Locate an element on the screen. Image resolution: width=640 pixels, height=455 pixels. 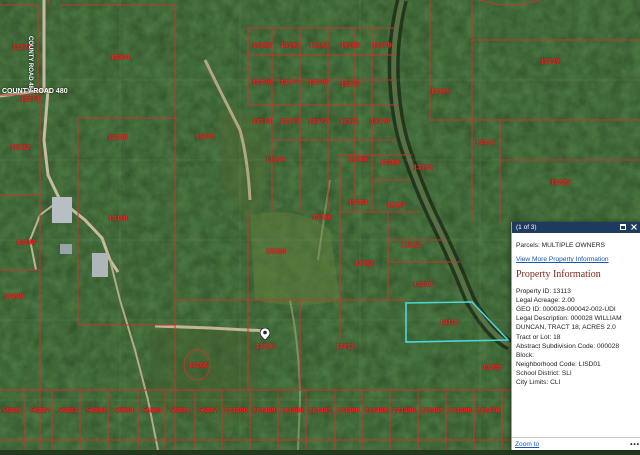
parcel-label: 13177 is located at coordinates (290, 83).